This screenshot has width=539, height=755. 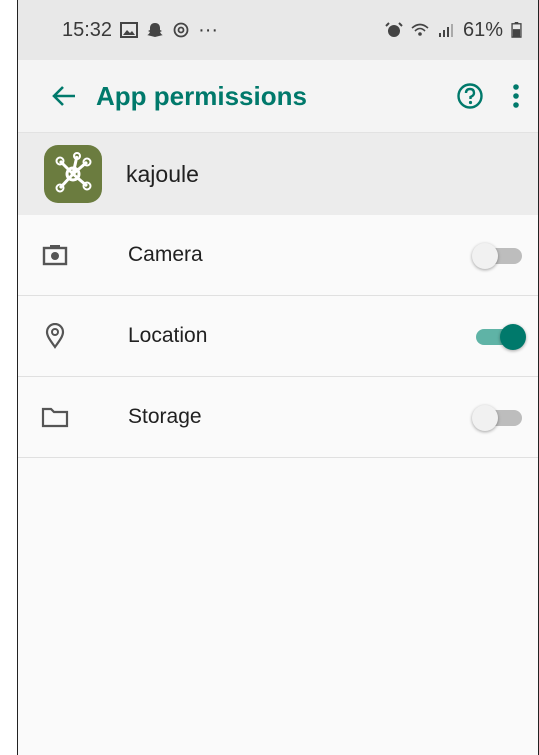 I want to click on help-button, so click(x=470, y=96).